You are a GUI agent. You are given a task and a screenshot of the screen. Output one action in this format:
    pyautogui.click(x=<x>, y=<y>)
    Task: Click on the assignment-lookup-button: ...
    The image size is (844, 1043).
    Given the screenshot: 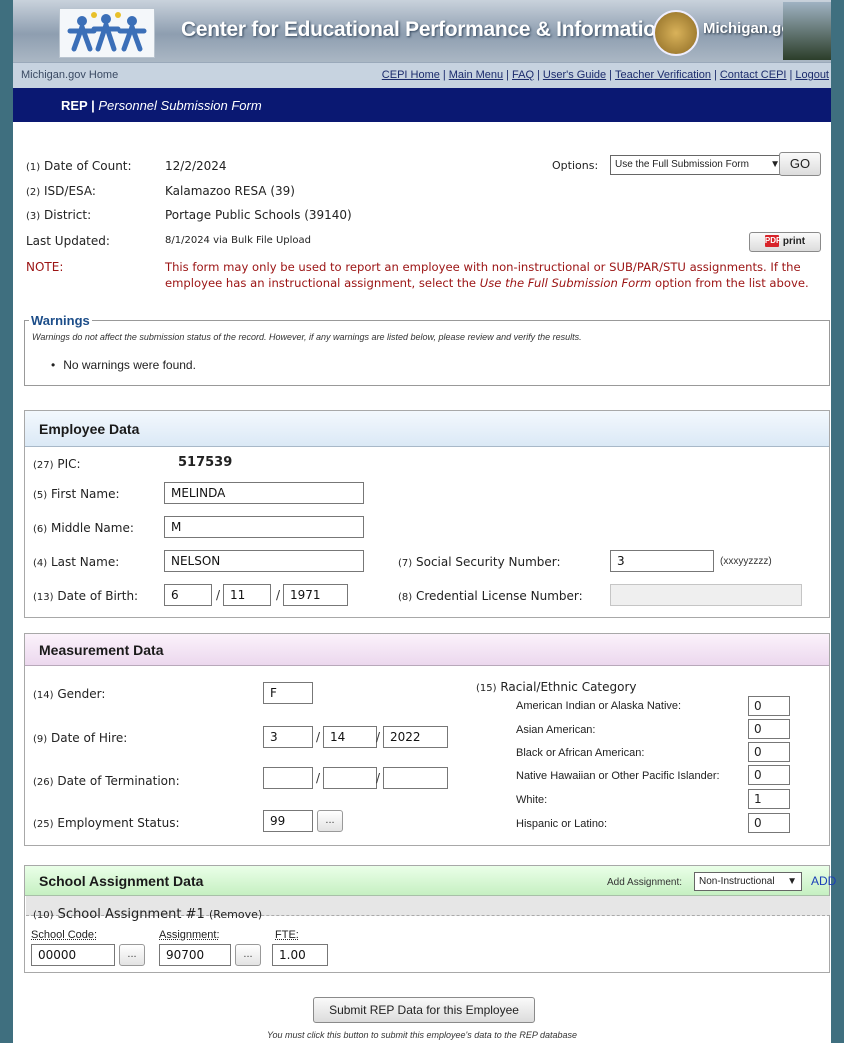 What is the action you would take?
    pyautogui.click(x=248, y=955)
    